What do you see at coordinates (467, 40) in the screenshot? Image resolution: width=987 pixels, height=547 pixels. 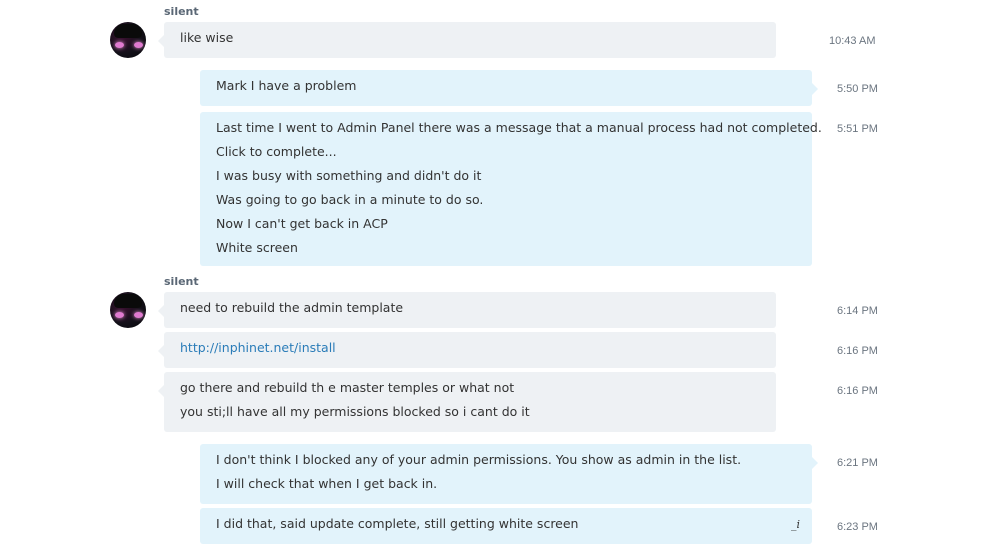 I see `message-bubble: like wise` at bounding box center [467, 40].